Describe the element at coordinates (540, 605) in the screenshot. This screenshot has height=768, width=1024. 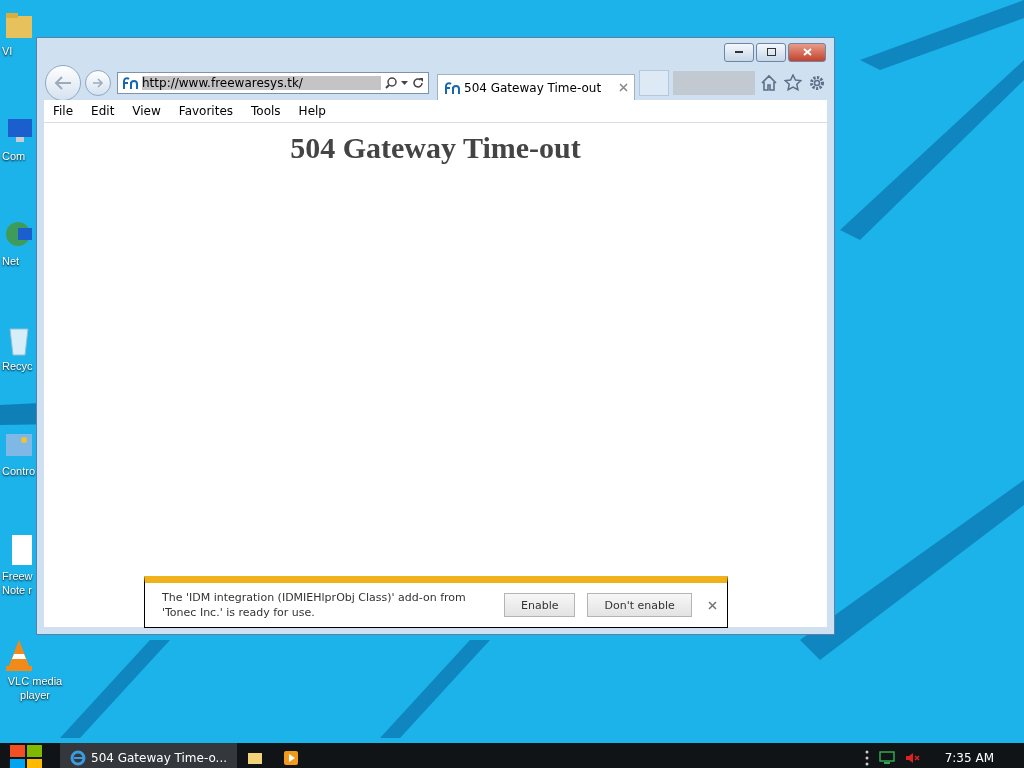
I see `enable-button: Enable` at that location.